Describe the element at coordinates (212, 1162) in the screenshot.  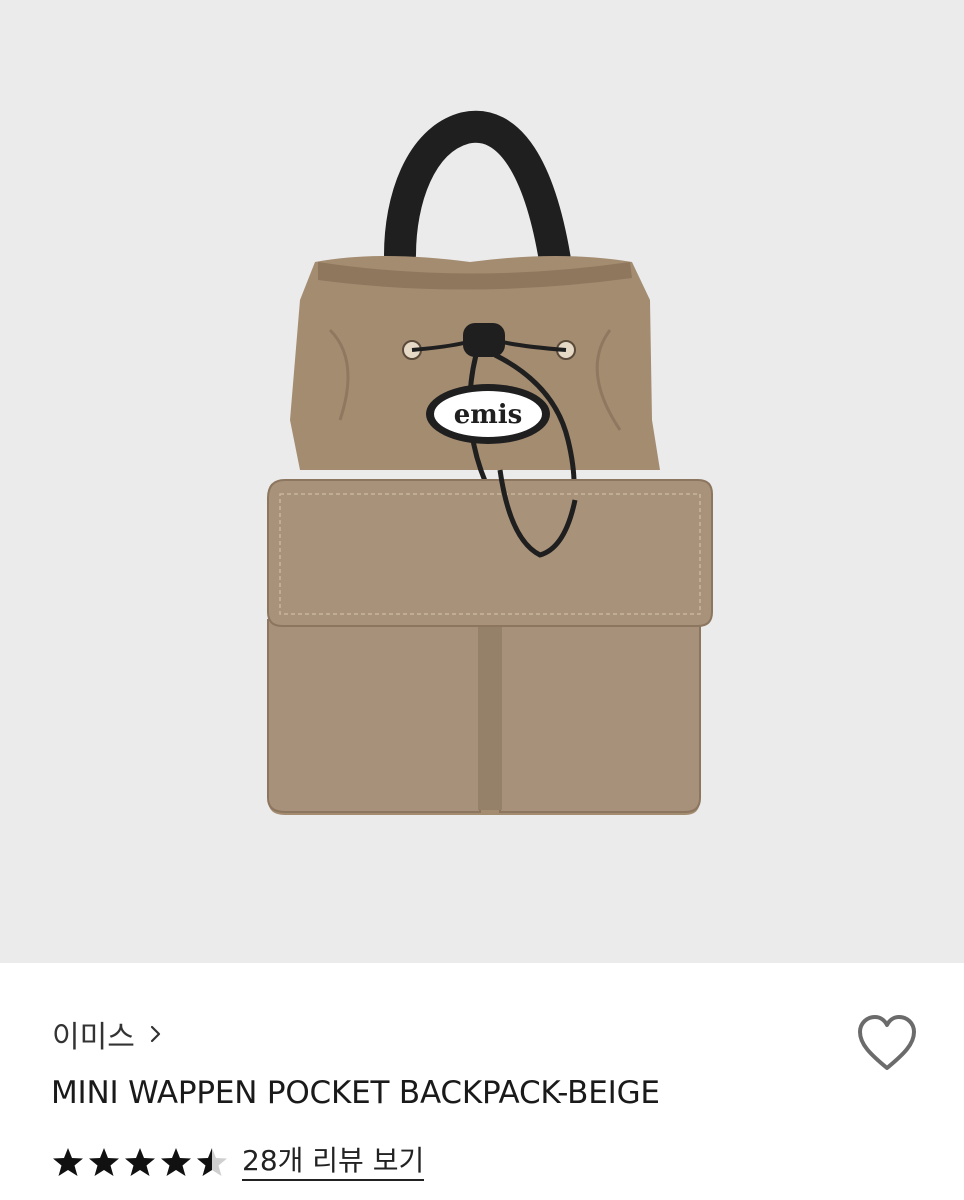
I see `half-star-icon` at that location.